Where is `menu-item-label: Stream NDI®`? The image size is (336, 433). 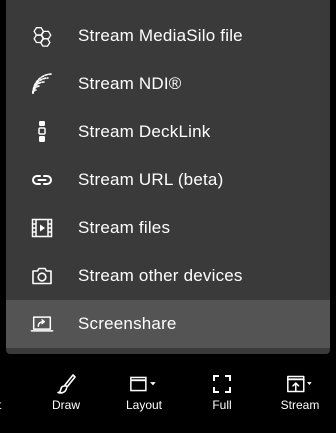
menu-item-label: Stream NDI® is located at coordinates (130, 83).